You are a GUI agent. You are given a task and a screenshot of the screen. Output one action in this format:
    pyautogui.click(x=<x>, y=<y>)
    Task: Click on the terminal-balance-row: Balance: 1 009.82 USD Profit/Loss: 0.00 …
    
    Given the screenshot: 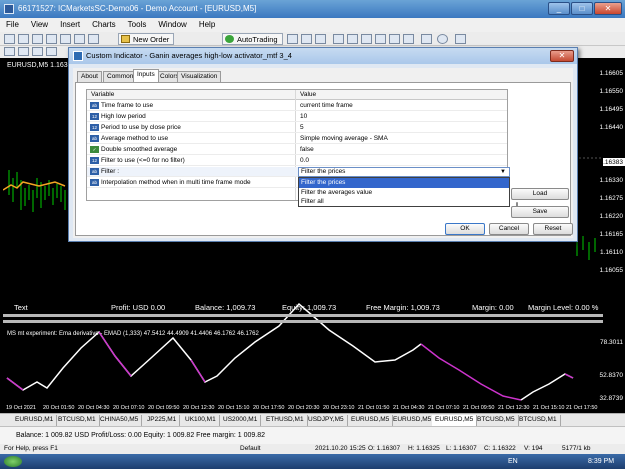 What is the action you would take?
    pyautogui.click(x=312, y=435)
    